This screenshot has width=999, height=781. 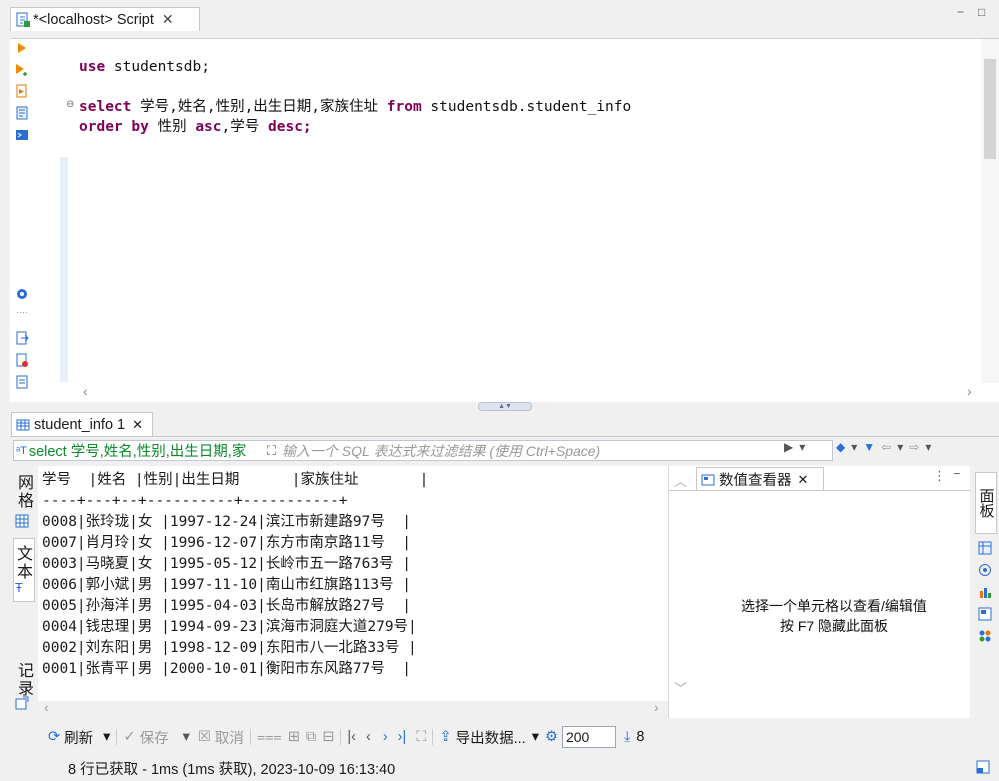 What do you see at coordinates (914, 447) in the screenshot?
I see `forward-icon: ⇨` at bounding box center [914, 447].